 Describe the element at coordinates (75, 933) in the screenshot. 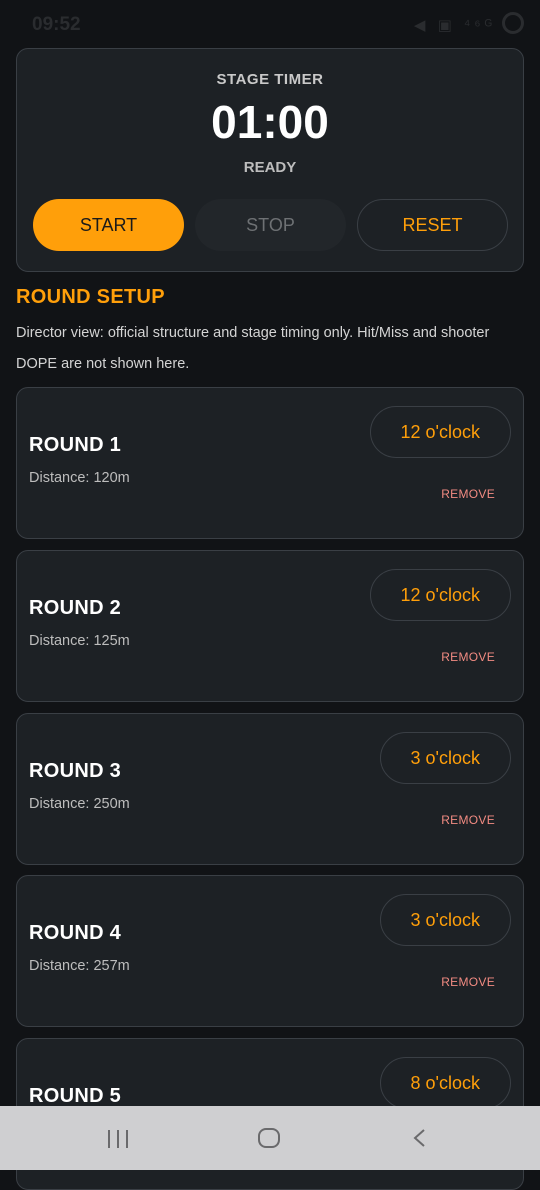

I see `round-name: ROUND 4` at that location.